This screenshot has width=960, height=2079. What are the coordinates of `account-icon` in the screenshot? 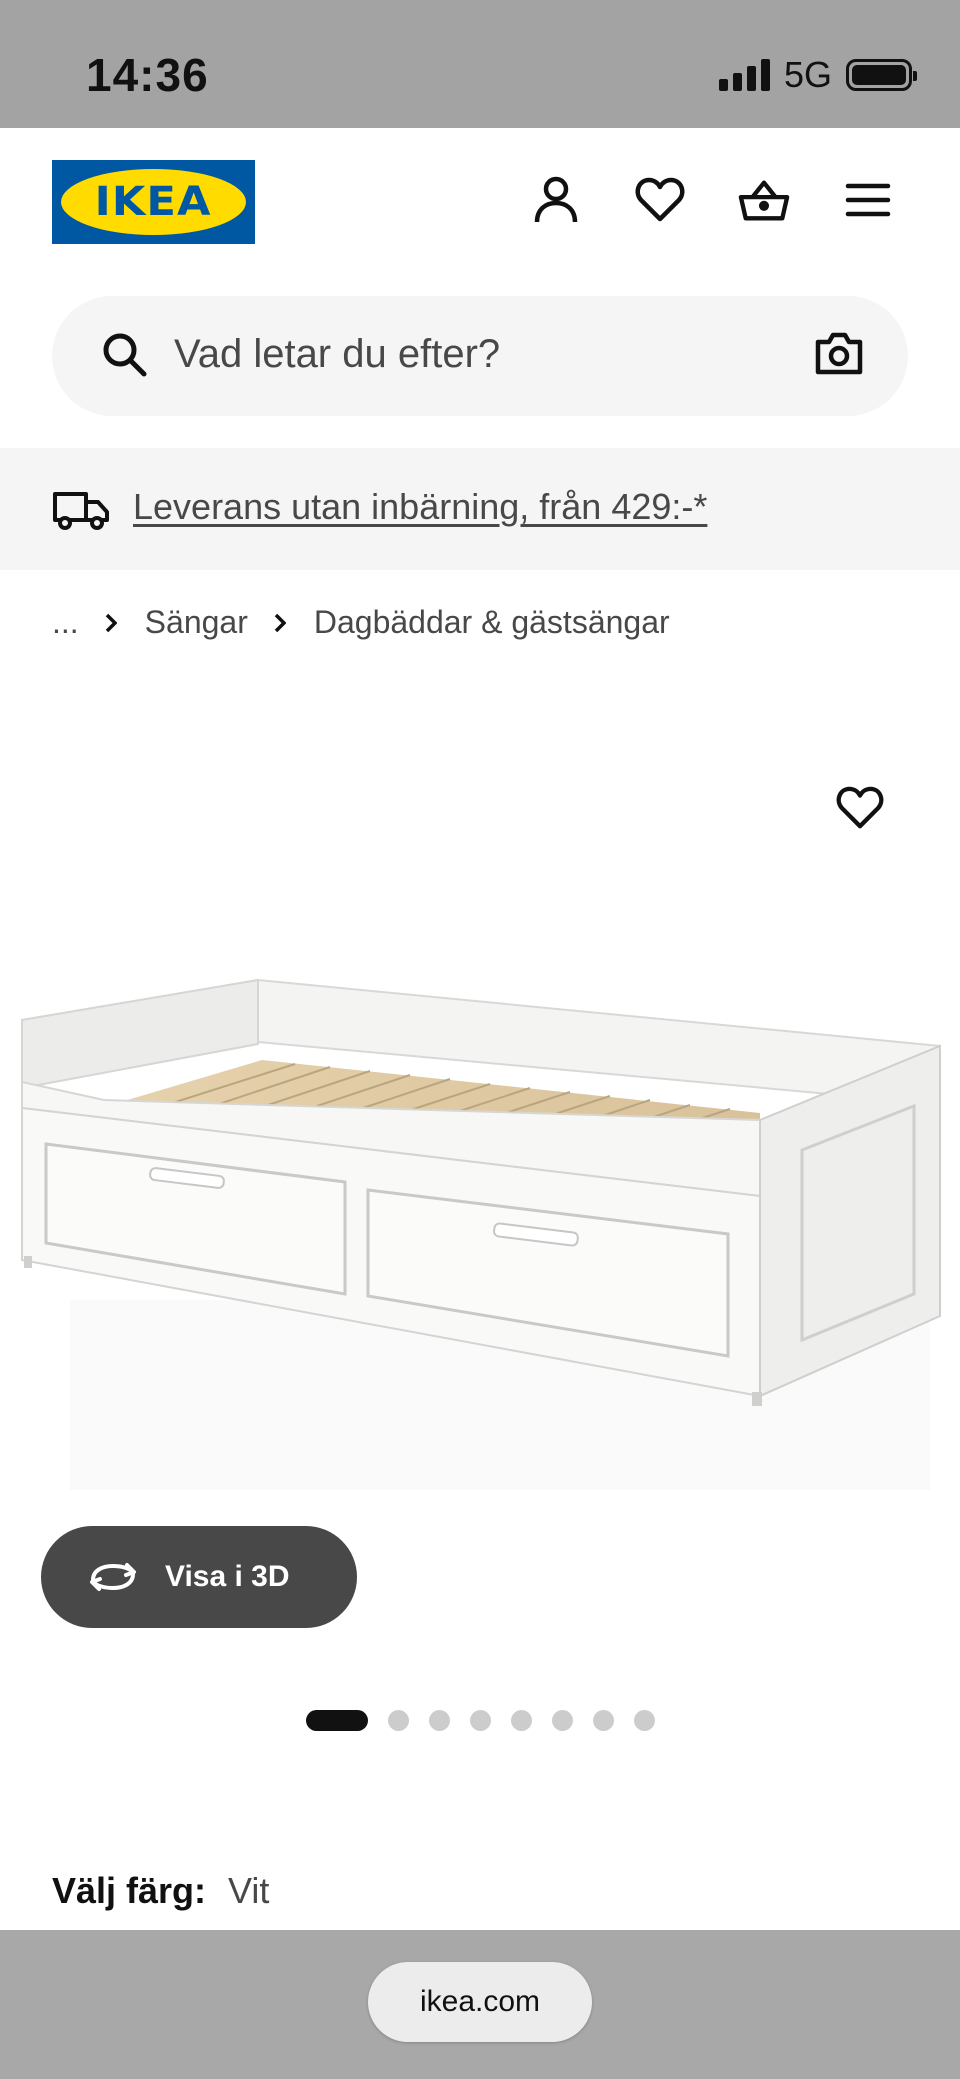 It's located at (556, 200).